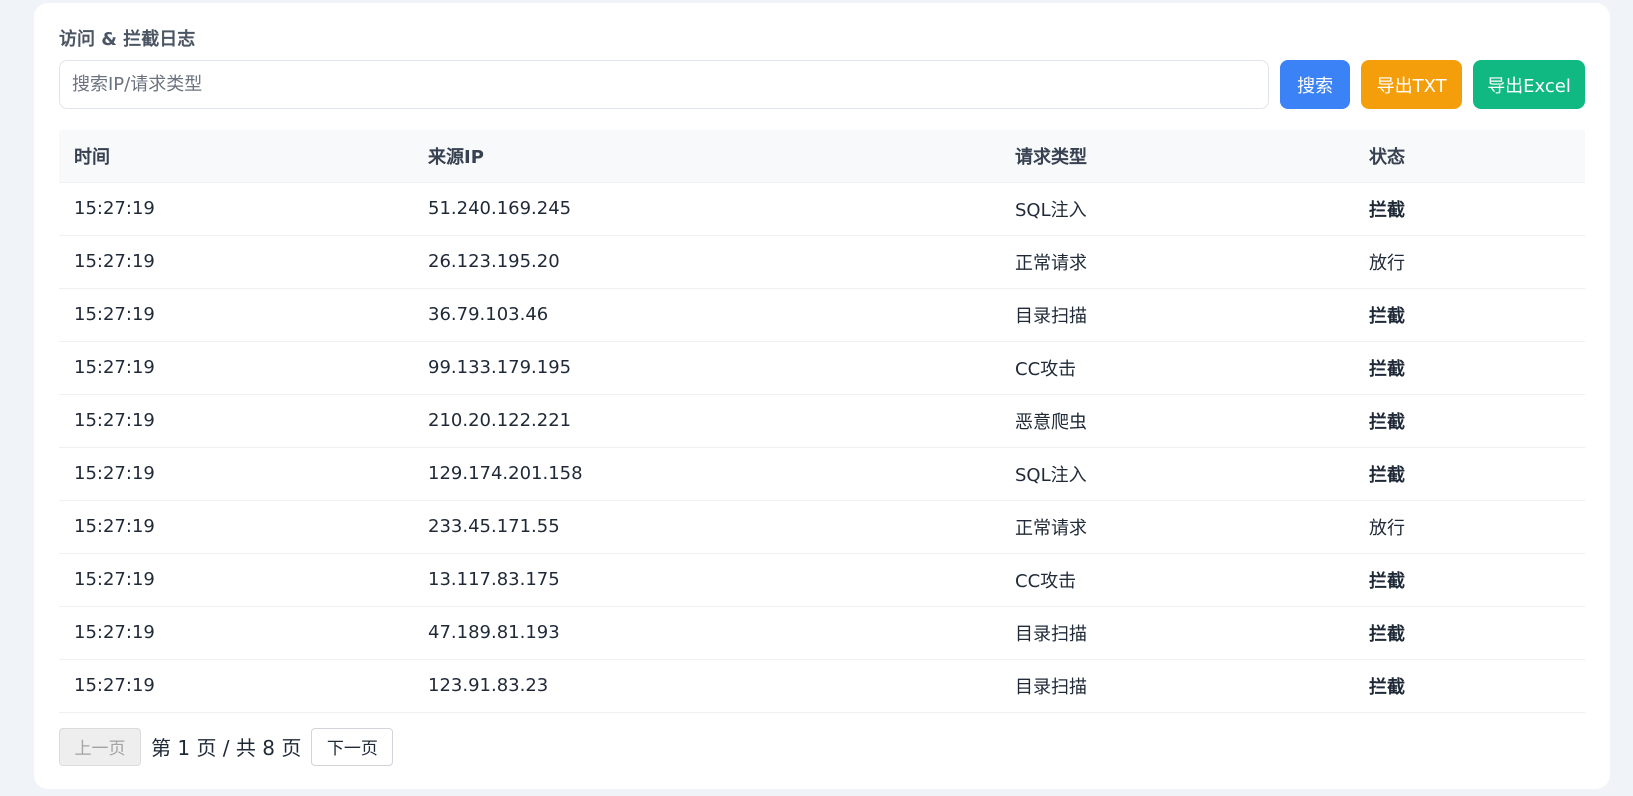 This screenshot has width=1633, height=796. I want to click on header-time: 时间, so click(236, 156).